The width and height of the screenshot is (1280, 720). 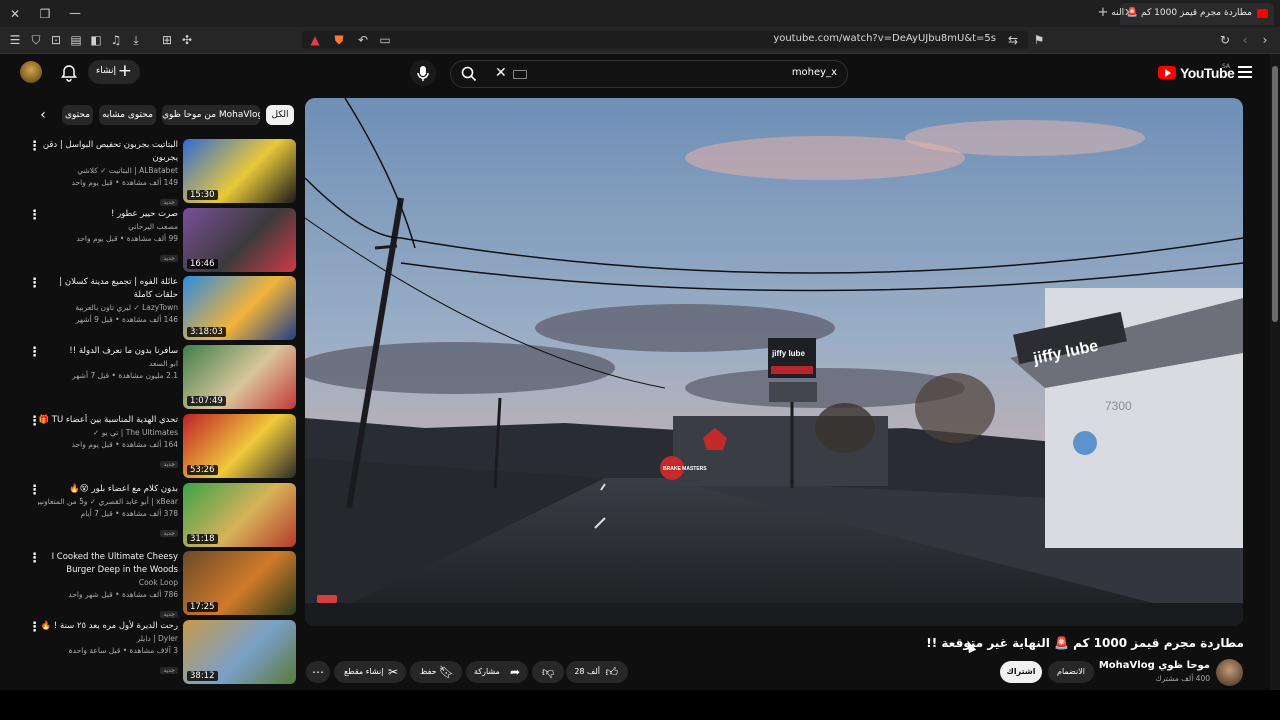 I want to click on bookmark-icon: ⚑, so click(x=1039, y=40).